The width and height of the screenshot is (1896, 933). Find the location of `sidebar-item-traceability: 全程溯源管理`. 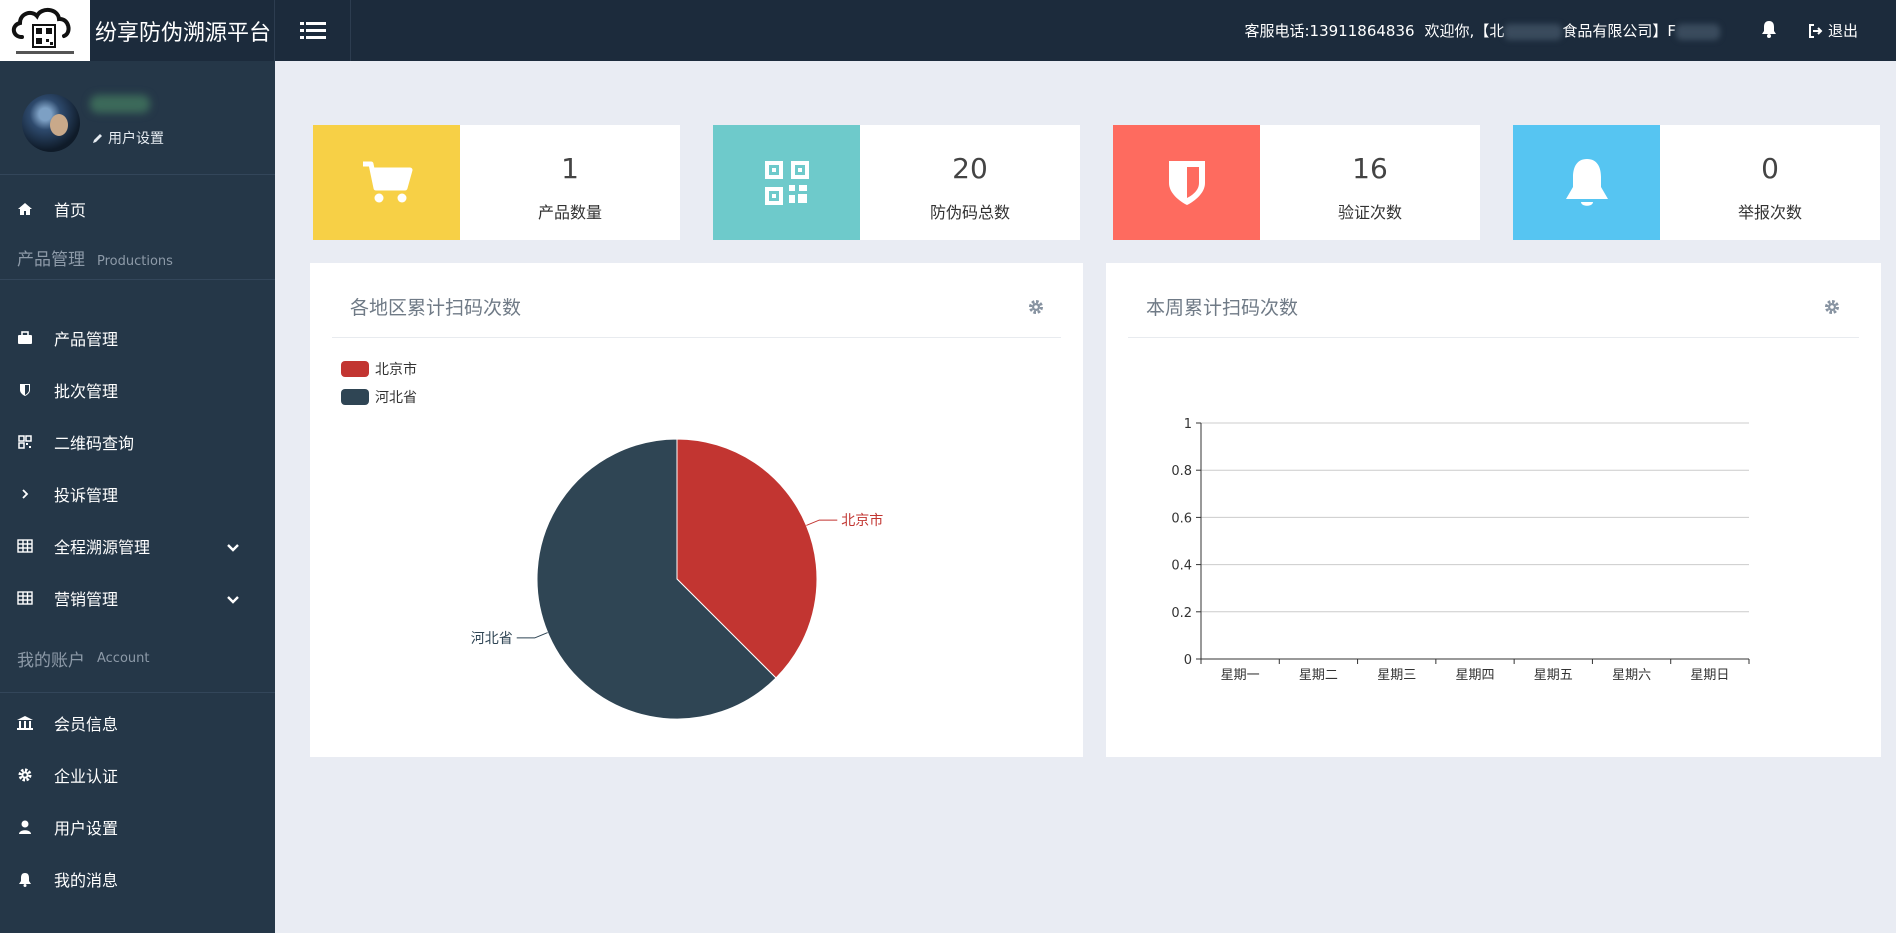

sidebar-item-traceability: 全程溯源管理 is located at coordinates (137, 546).